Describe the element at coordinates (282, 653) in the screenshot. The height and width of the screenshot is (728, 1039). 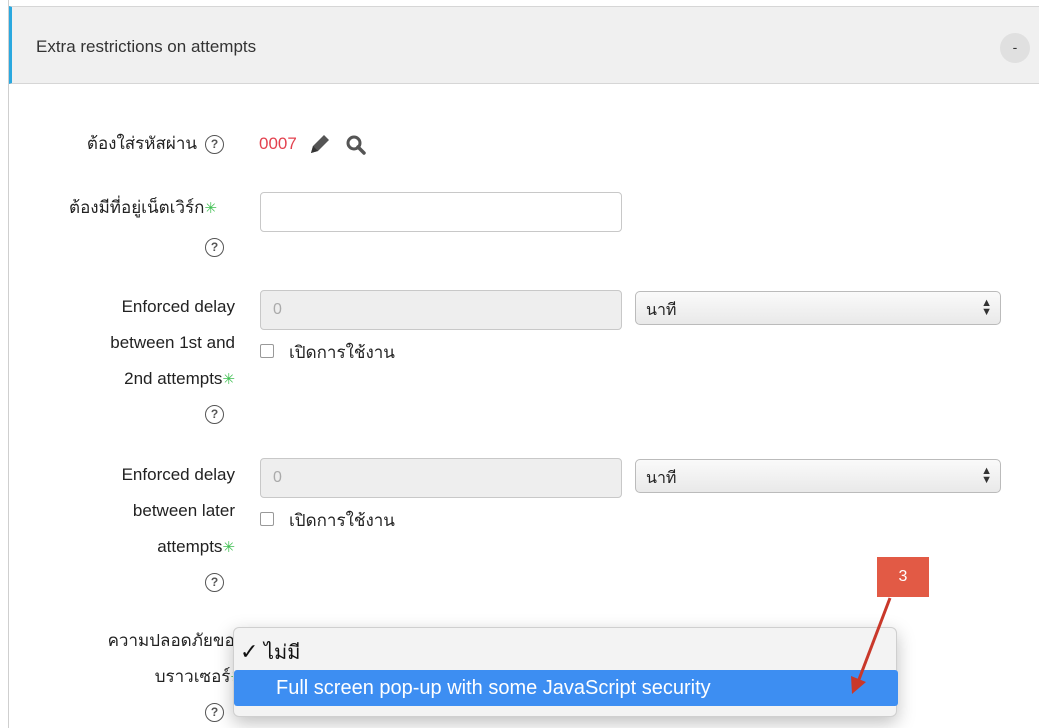
I see `dropdown-option-none-label: ไม่มี` at that location.